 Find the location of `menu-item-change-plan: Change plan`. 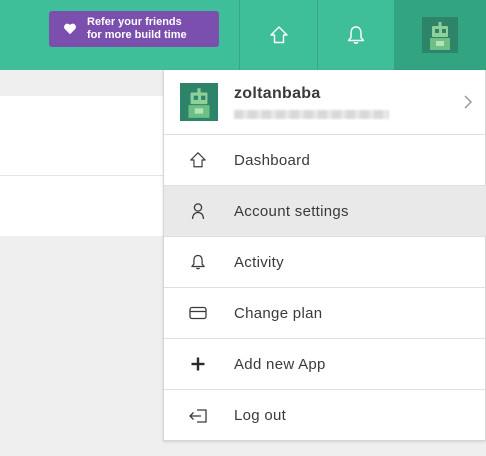

menu-item-change-plan: Change plan is located at coordinates (325, 313).